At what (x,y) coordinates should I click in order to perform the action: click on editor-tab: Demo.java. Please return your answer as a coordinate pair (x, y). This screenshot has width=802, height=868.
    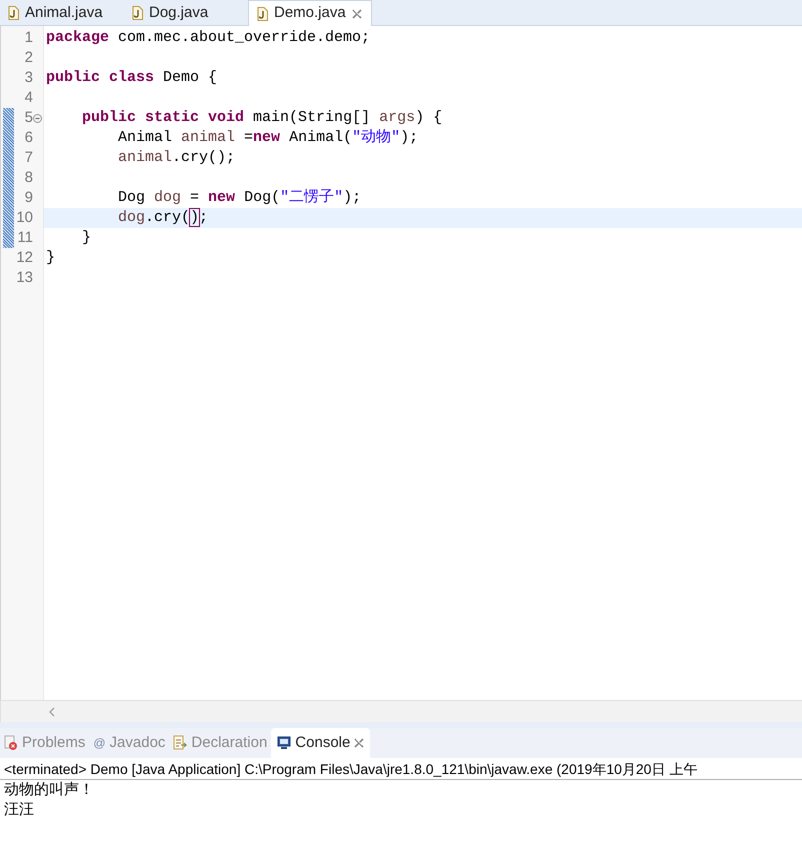
    Looking at the image, I should click on (310, 13).